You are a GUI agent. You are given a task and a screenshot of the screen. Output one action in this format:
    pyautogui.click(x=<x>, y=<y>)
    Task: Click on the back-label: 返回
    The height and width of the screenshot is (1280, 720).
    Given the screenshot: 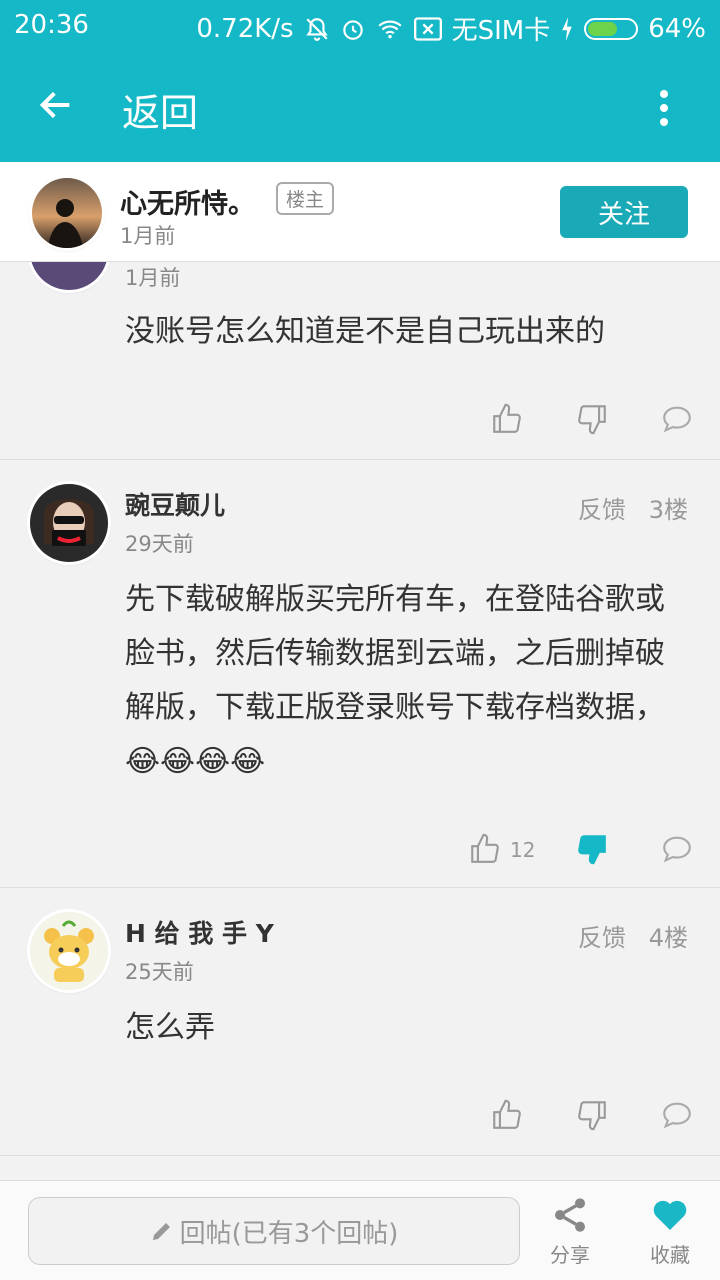 What is the action you would take?
    pyautogui.click(x=160, y=109)
    